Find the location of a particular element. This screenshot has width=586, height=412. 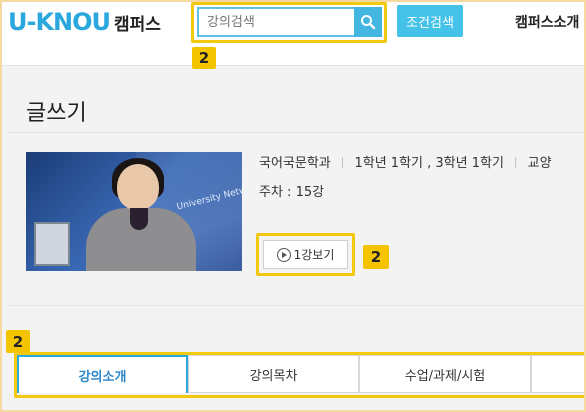

tab-course-contents: 강의목차 is located at coordinates (273, 374).